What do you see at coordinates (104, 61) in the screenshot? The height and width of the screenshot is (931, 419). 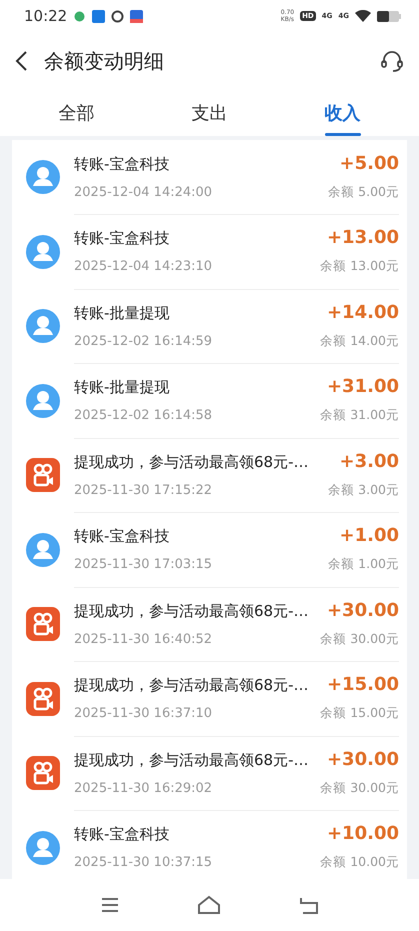 I see `page-title: 余额变动明细` at bounding box center [104, 61].